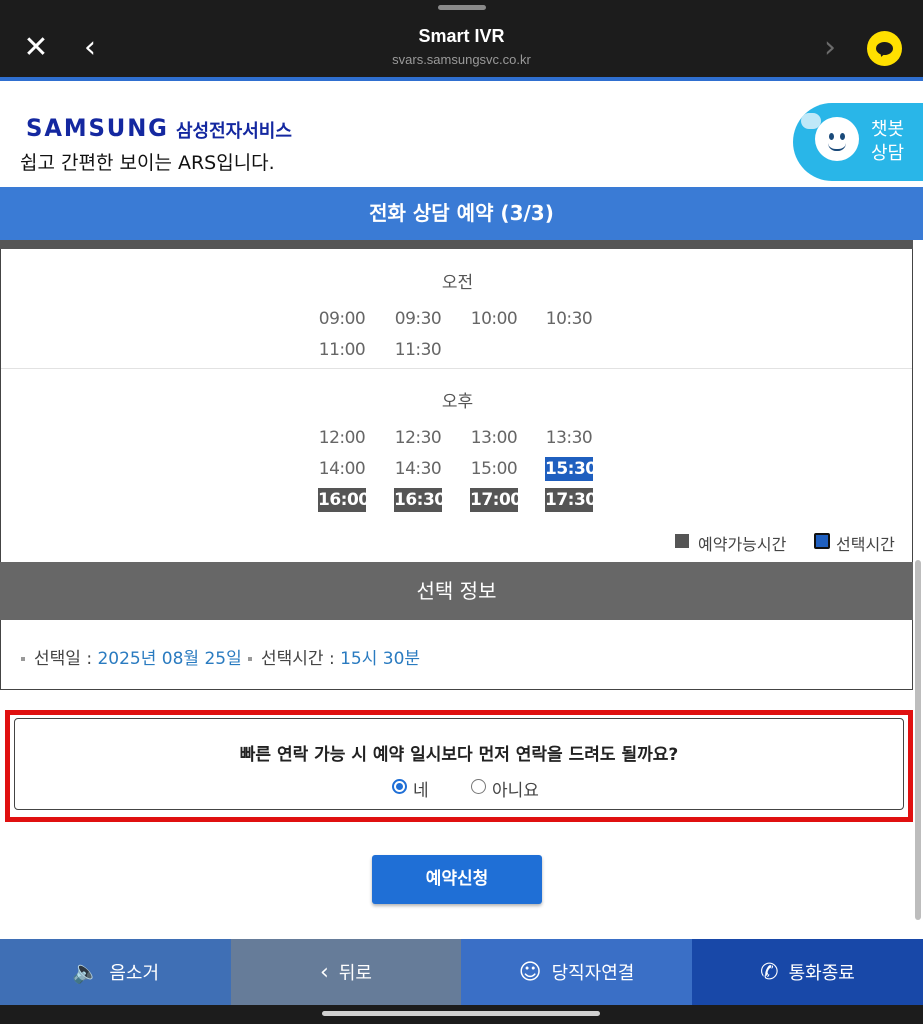  What do you see at coordinates (342, 438) in the screenshot?
I see `time-slot-1200: 12:00` at bounding box center [342, 438].